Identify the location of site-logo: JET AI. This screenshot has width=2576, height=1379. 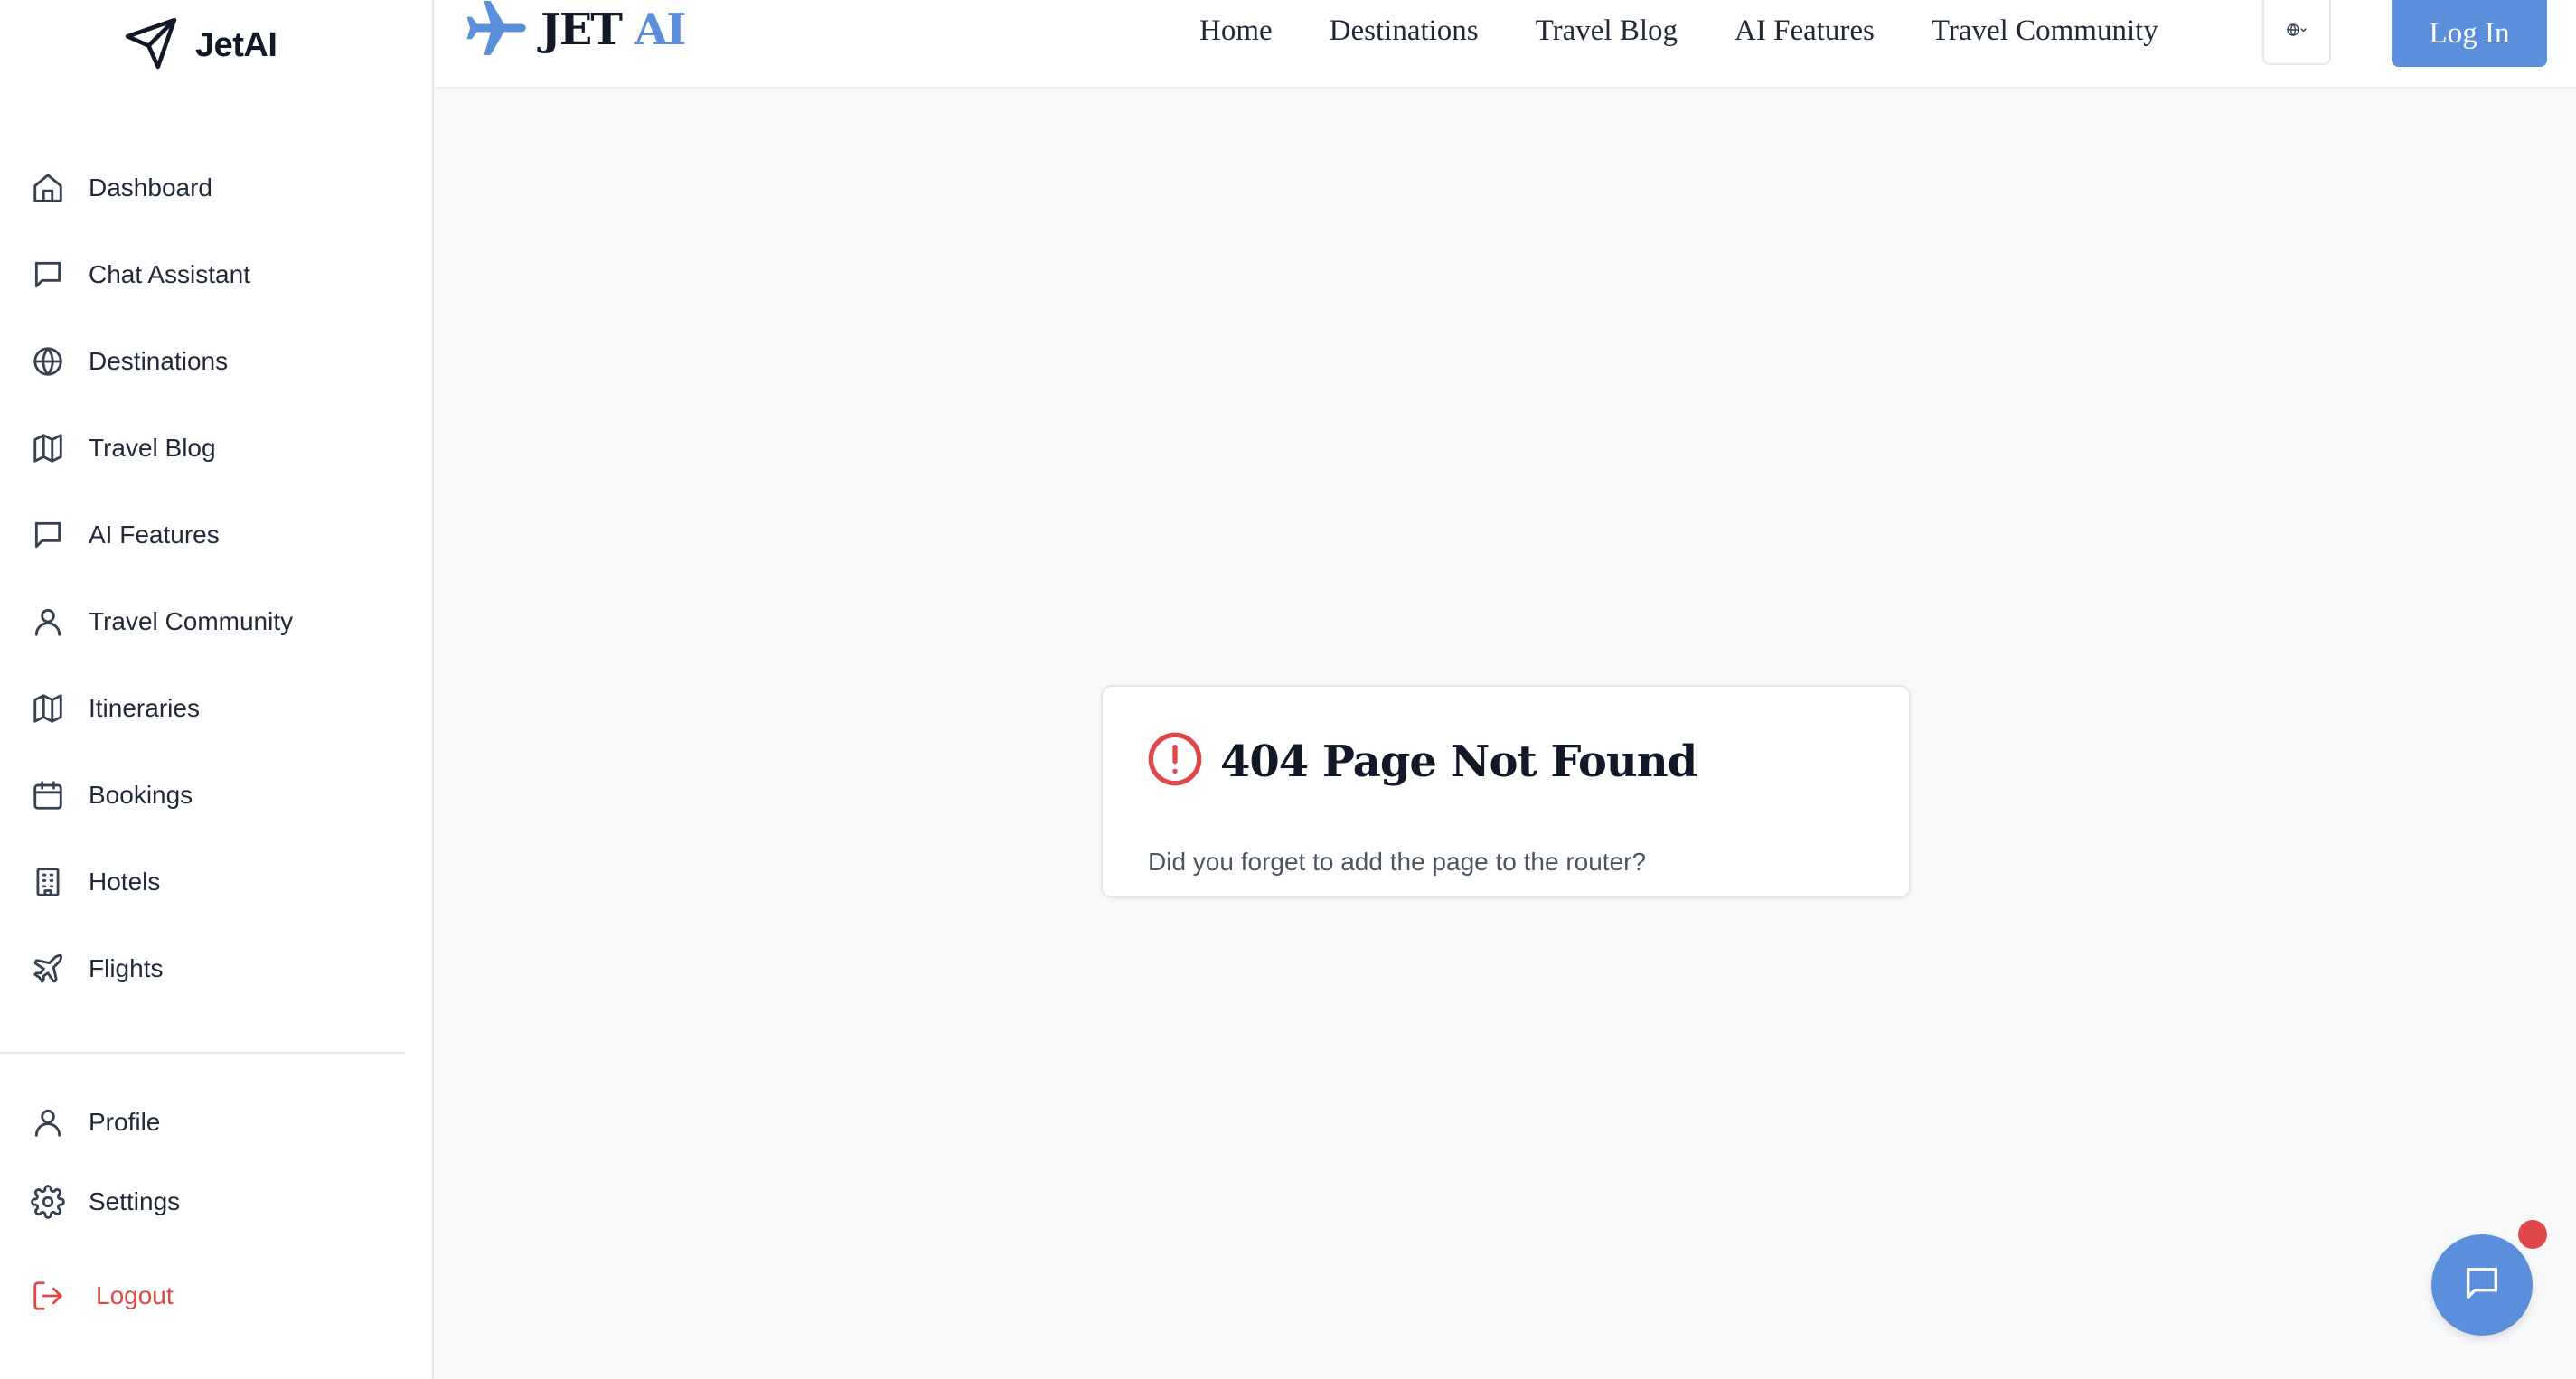
(575, 31).